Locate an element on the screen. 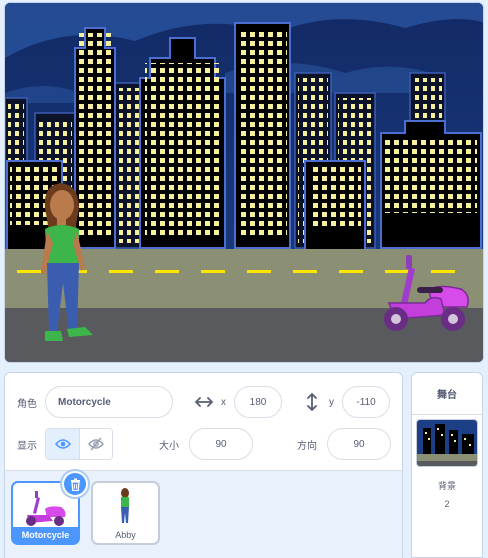  eye-icon is located at coordinates (62, 444).